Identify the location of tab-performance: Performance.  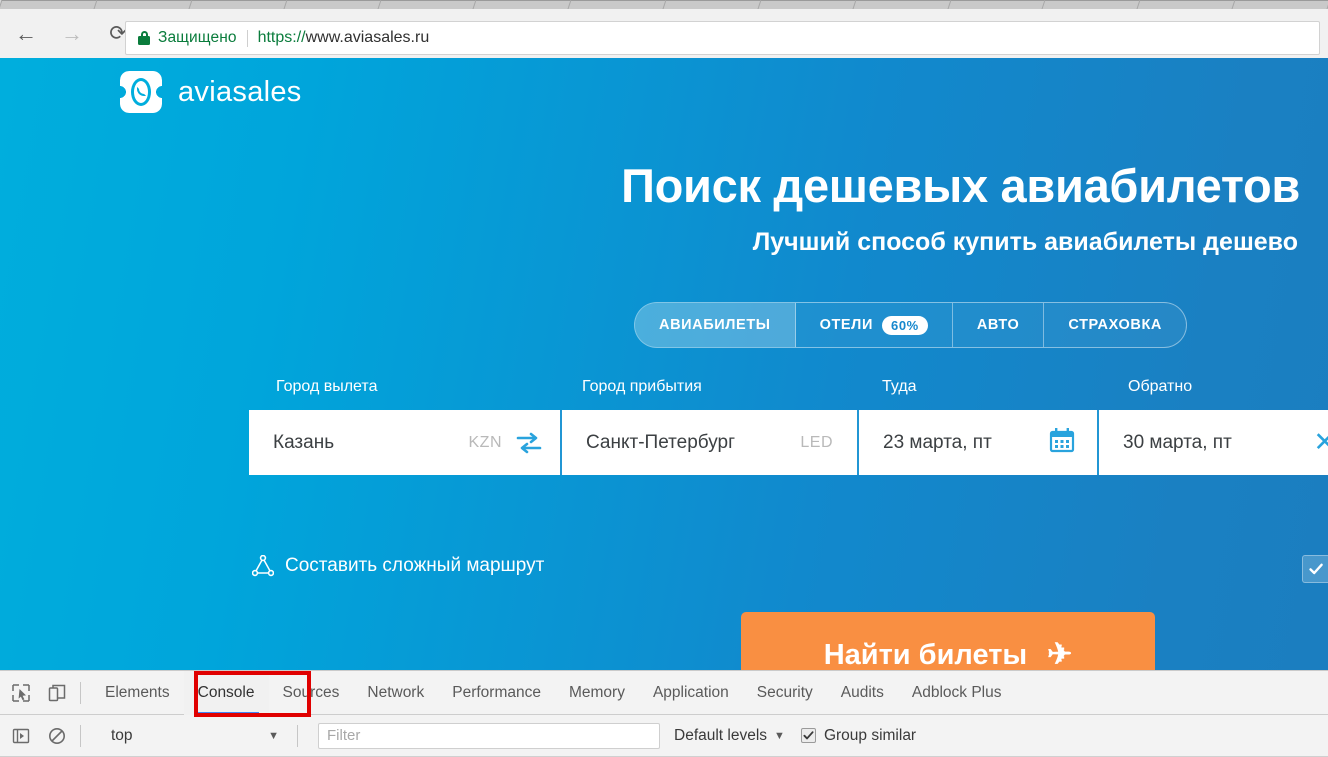
(496, 693).